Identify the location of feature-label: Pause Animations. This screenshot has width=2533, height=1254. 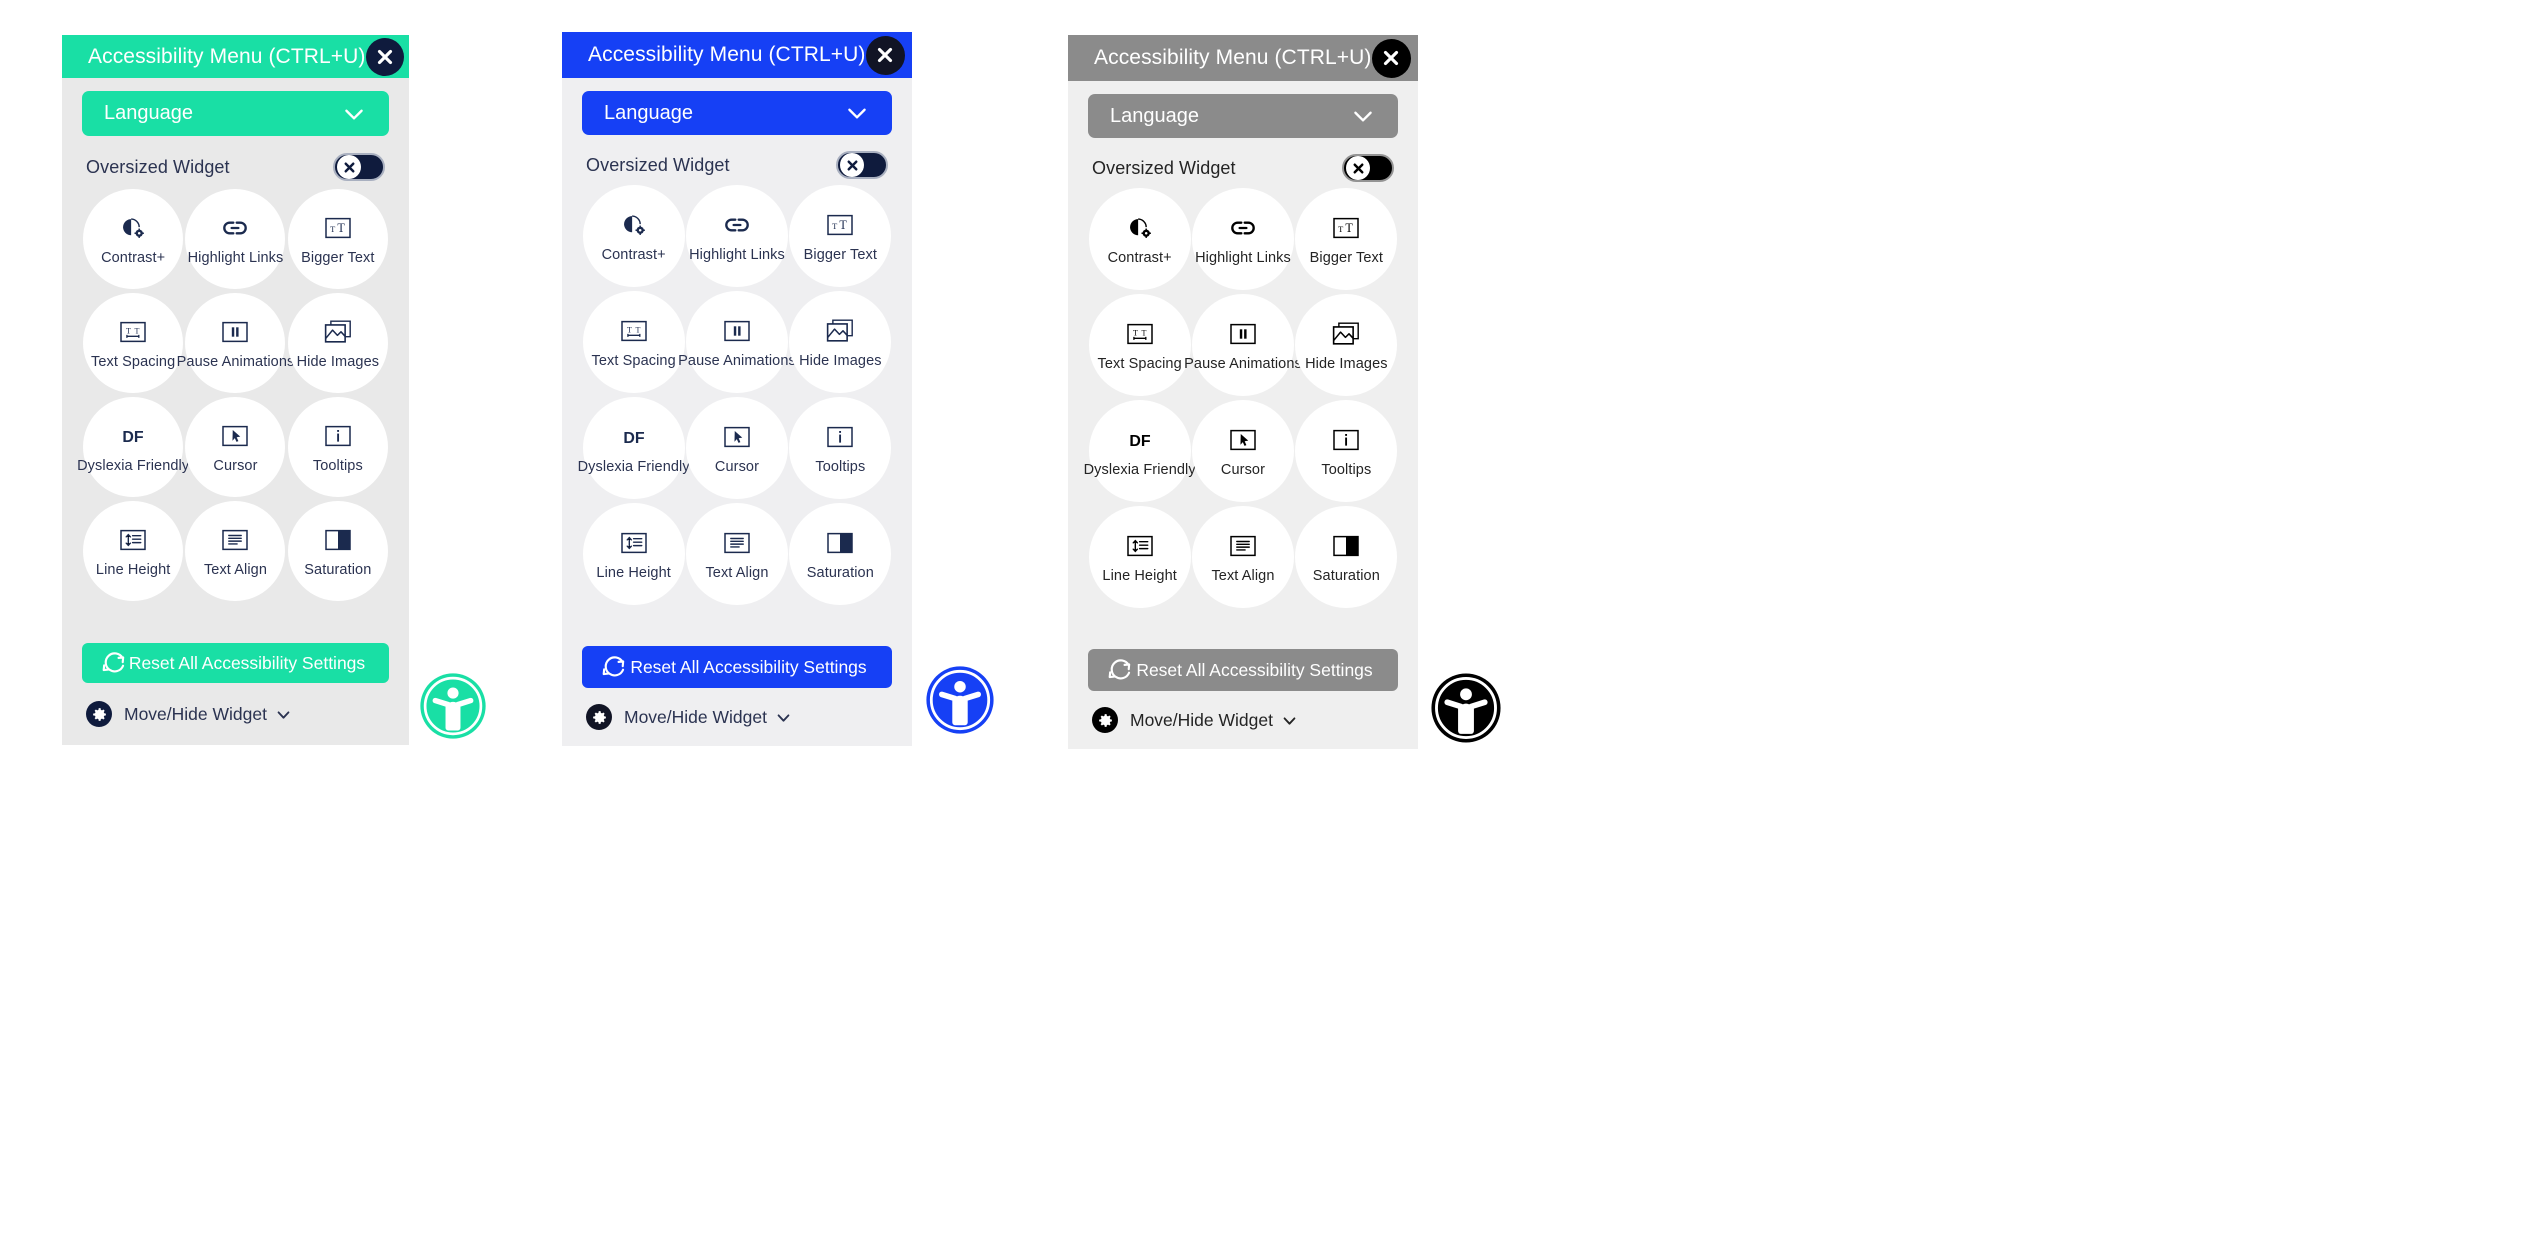
(1243, 363).